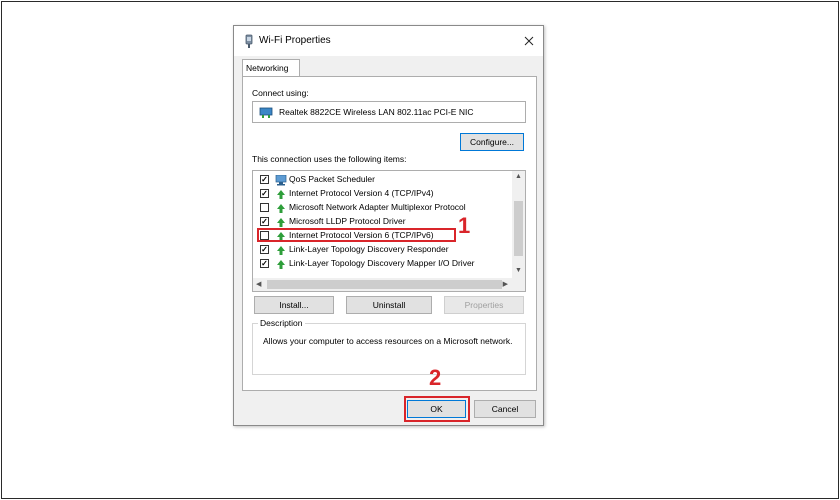 This screenshot has height=500, width=840. Describe the element at coordinates (518, 270) in the screenshot. I see `scroll-down-icon: ▼` at that location.